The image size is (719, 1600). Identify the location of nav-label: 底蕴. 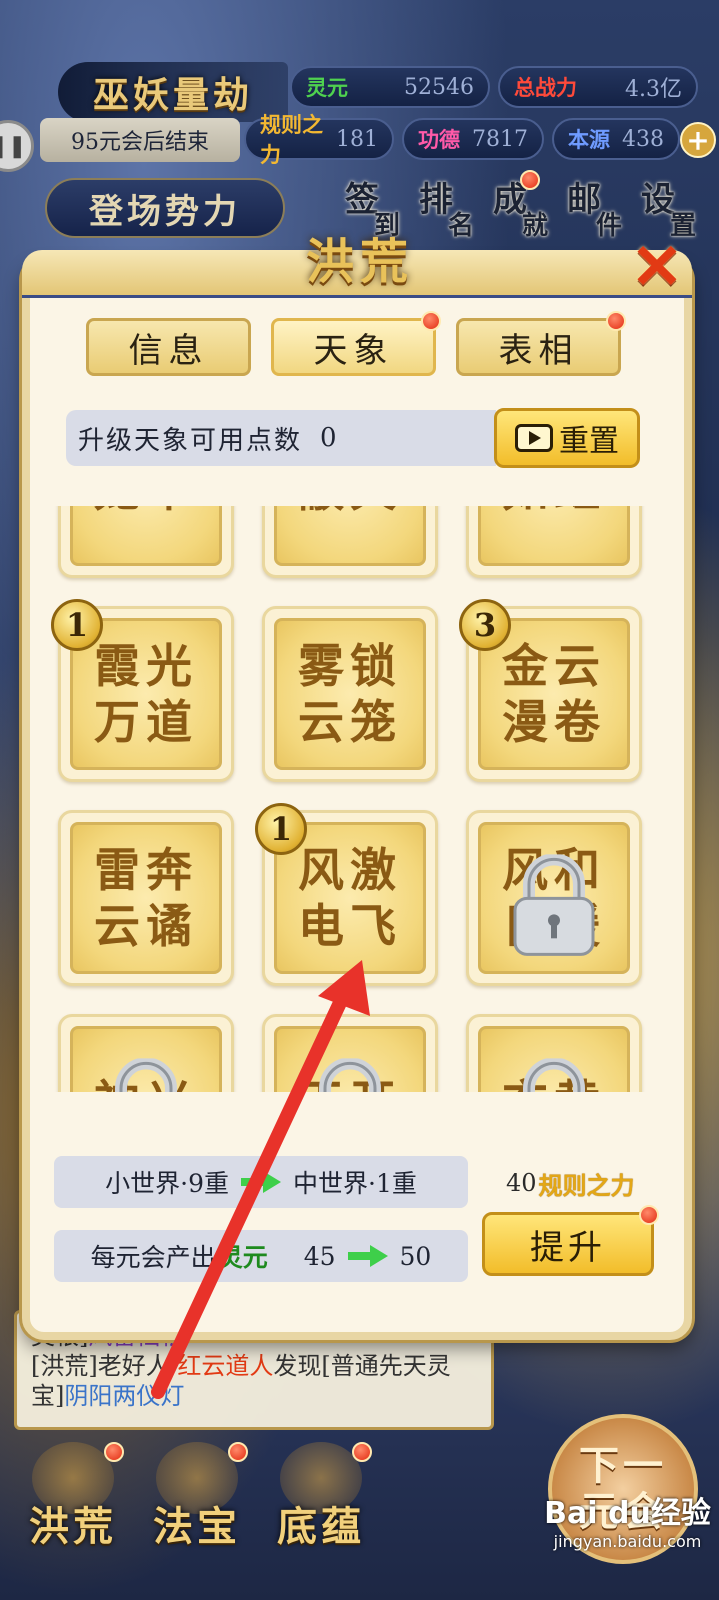
(321, 1526).